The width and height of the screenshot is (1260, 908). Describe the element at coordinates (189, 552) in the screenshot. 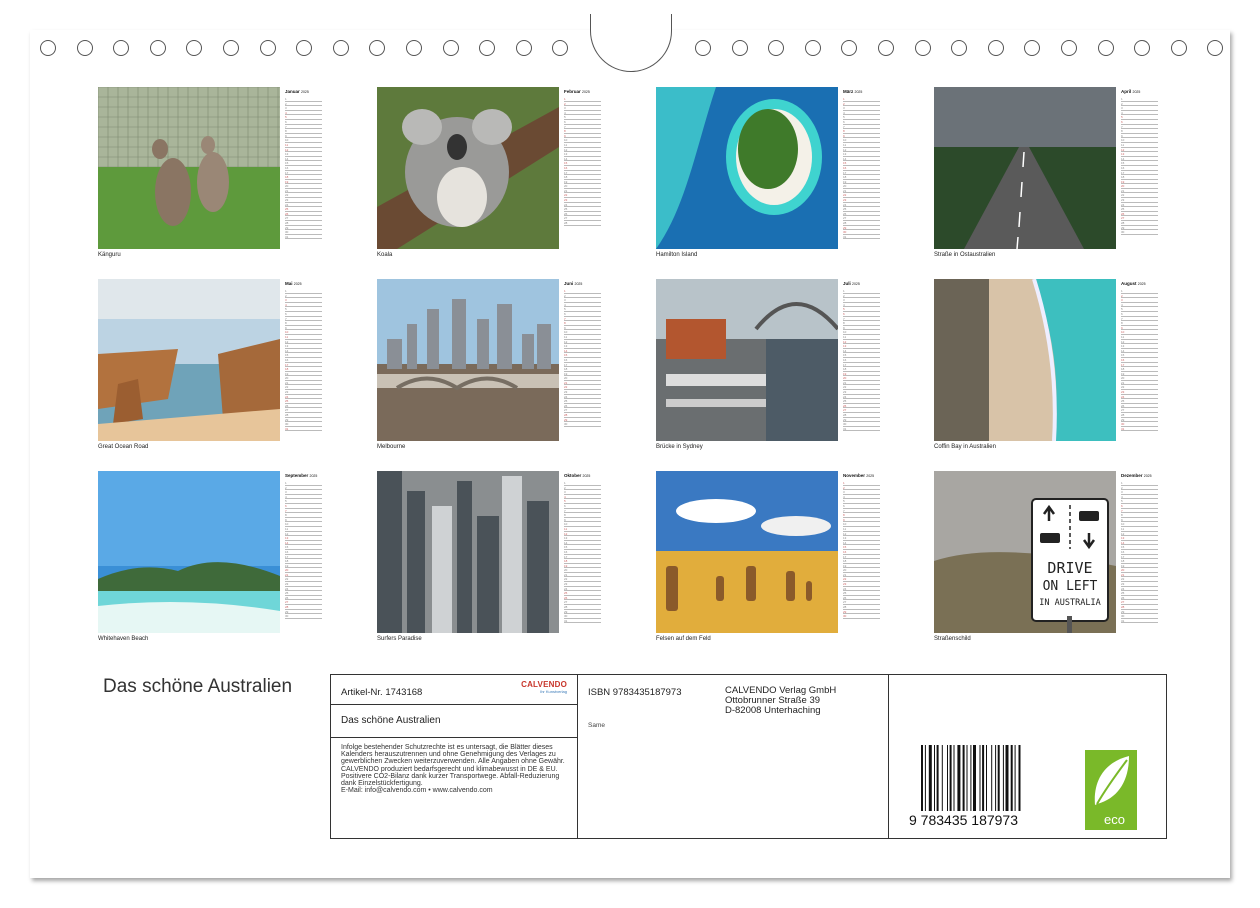

I see `month-photo-whitehaven` at that location.